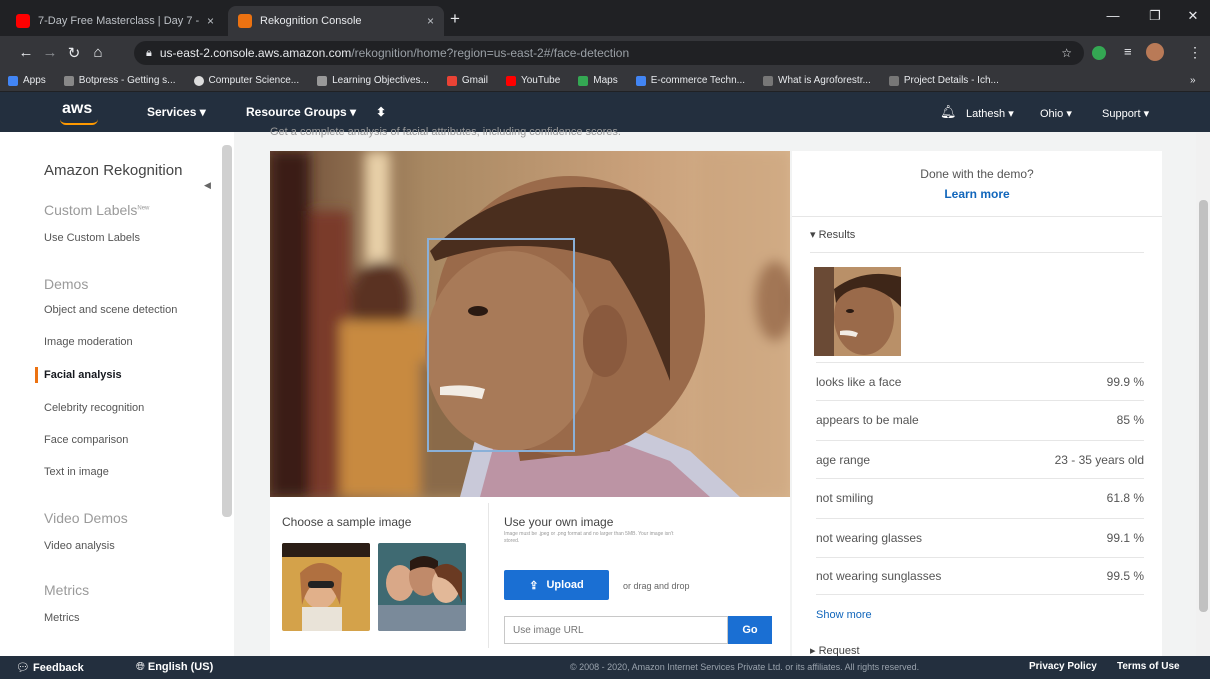 This screenshot has width=1210, height=679. I want to click on youtube-icon, so click(23, 21).